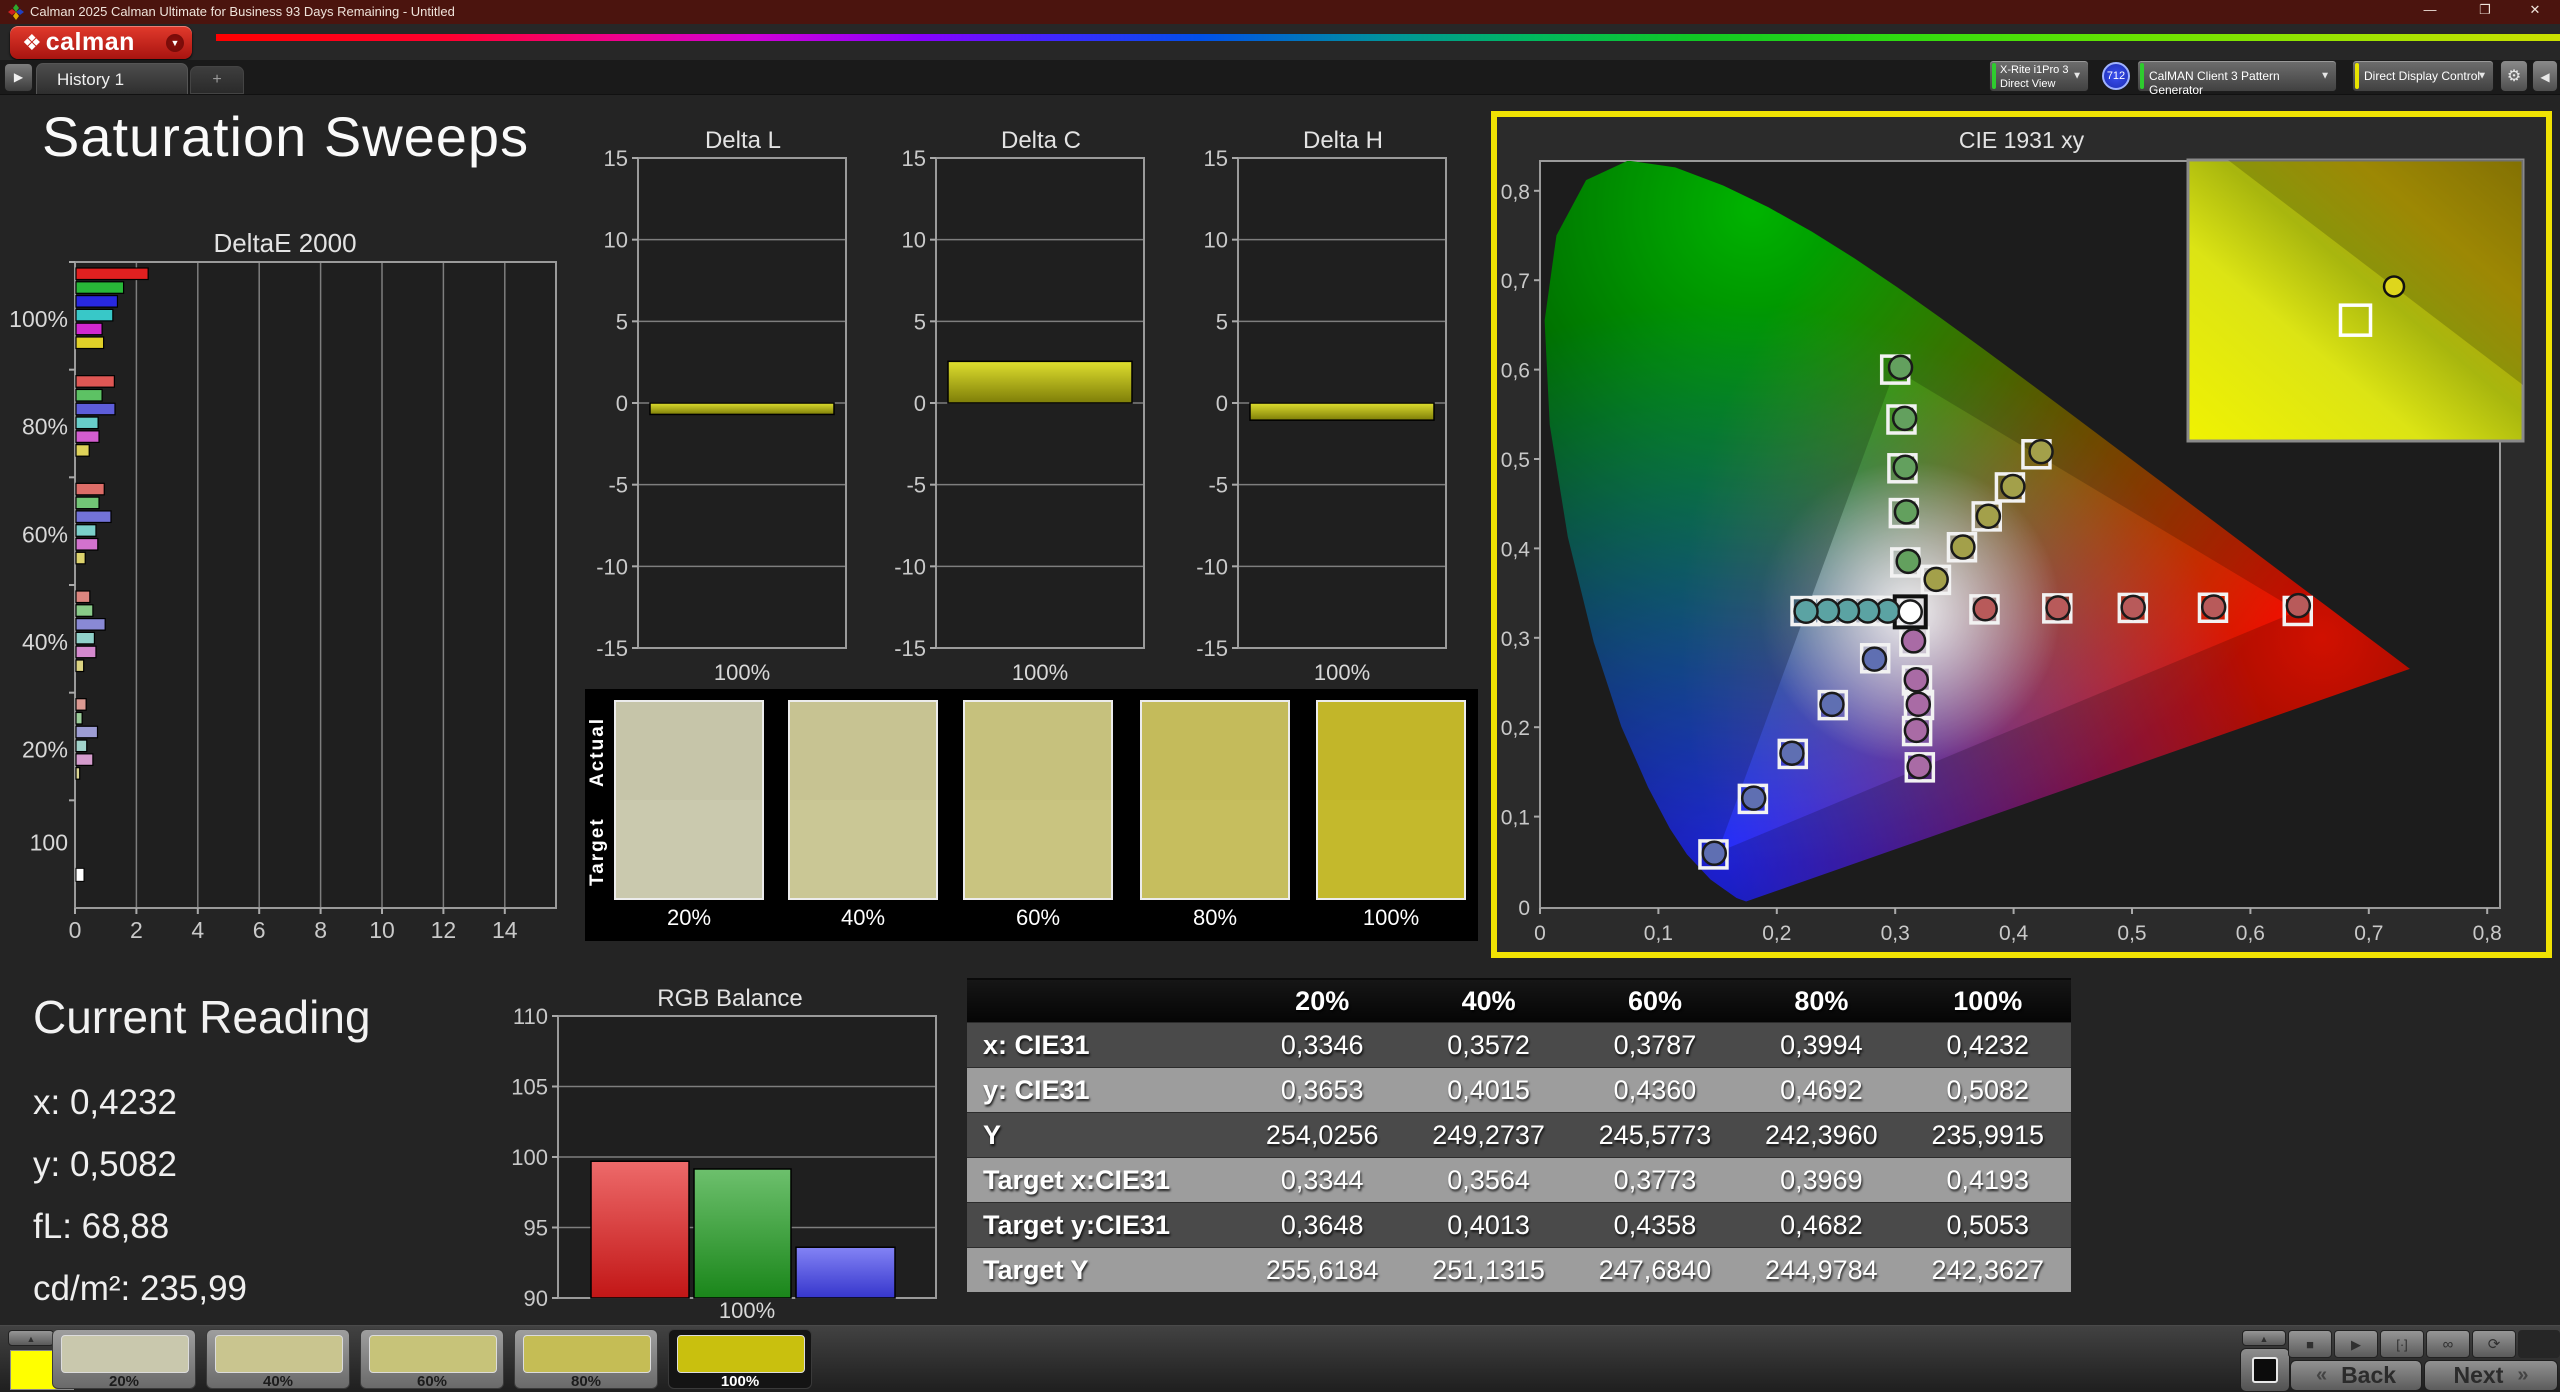 The width and height of the screenshot is (2560, 1392). I want to click on cell-value: 255,6184, so click(1322, 1269).